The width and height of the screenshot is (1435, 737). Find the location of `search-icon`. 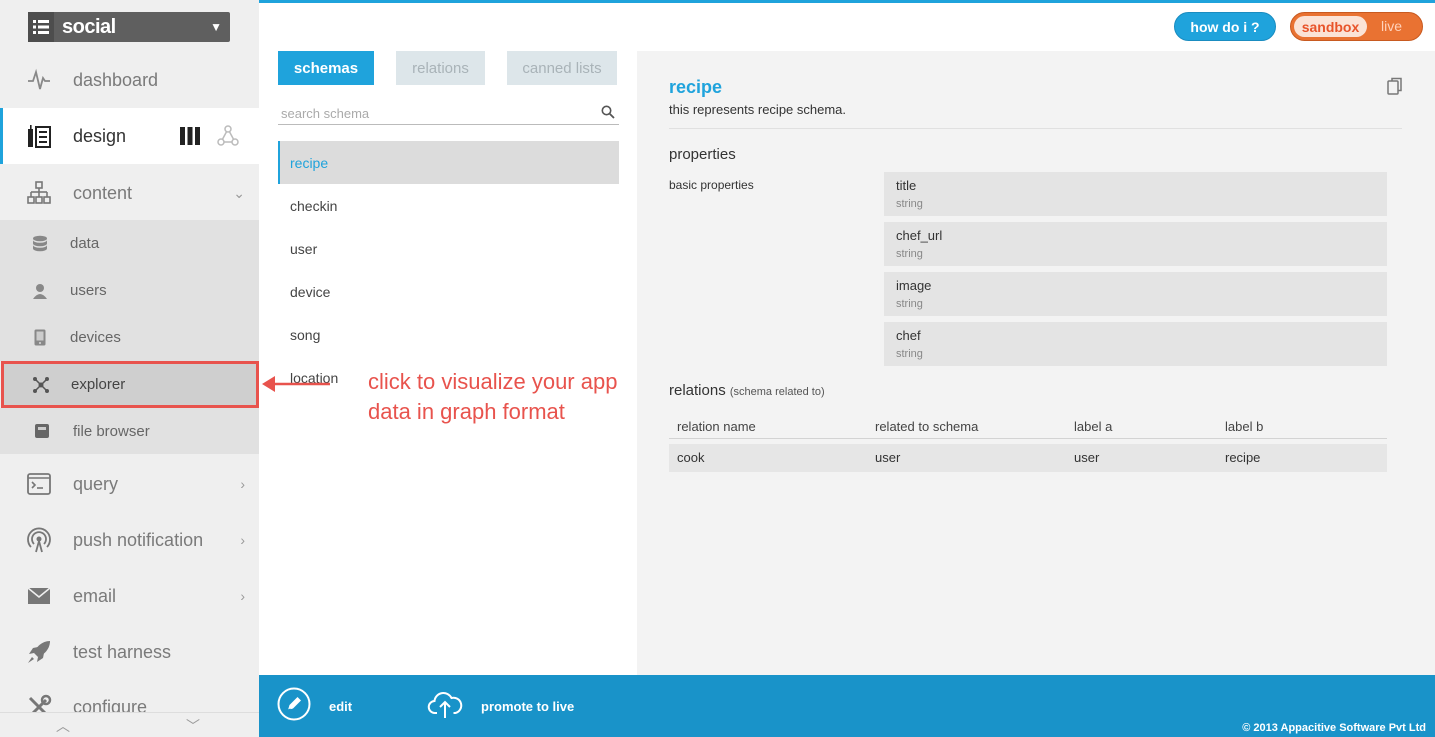

search-icon is located at coordinates (608, 114).